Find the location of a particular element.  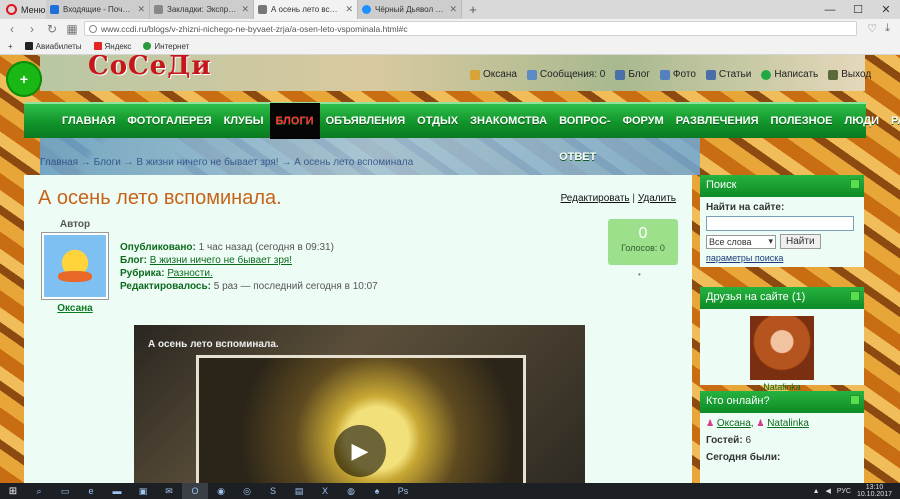

volume-icon: ◀ is located at coordinates (828, 491).